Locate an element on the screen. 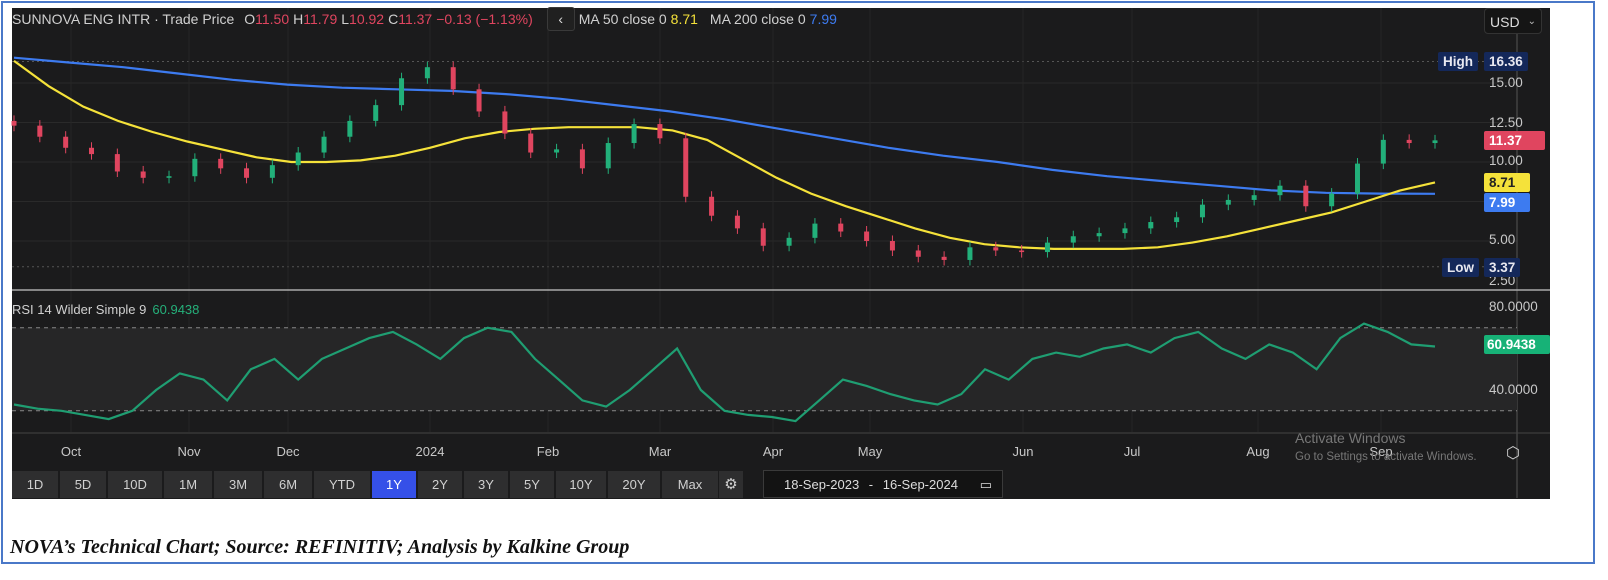 This screenshot has height=580, width=1608. time-tick: Feb is located at coordinates (548, 451).